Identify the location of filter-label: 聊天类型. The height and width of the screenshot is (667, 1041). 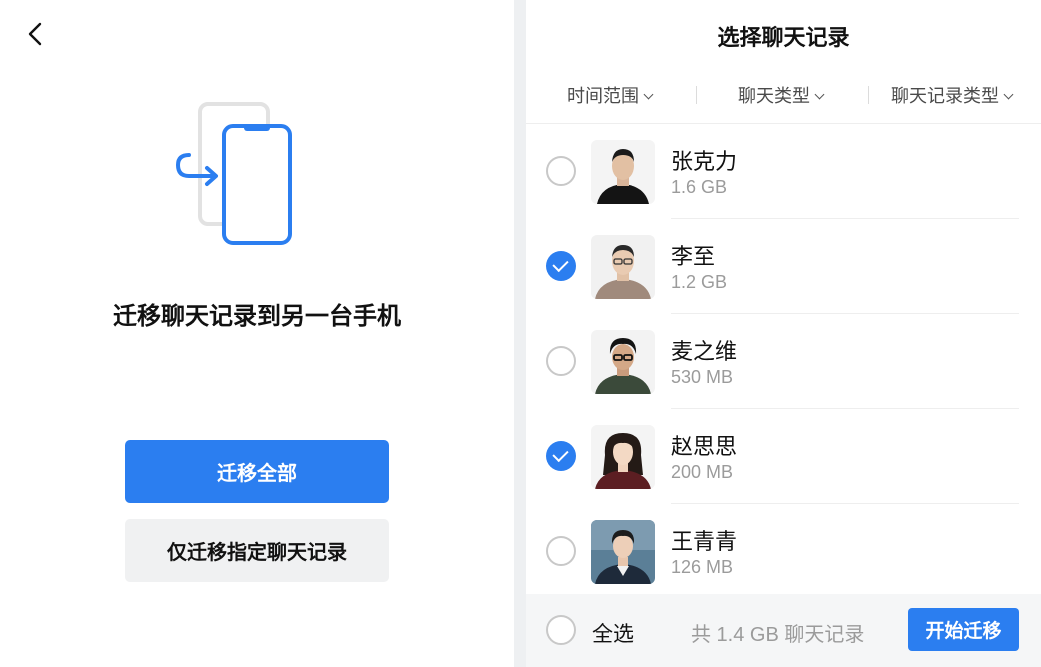
(774, 96).